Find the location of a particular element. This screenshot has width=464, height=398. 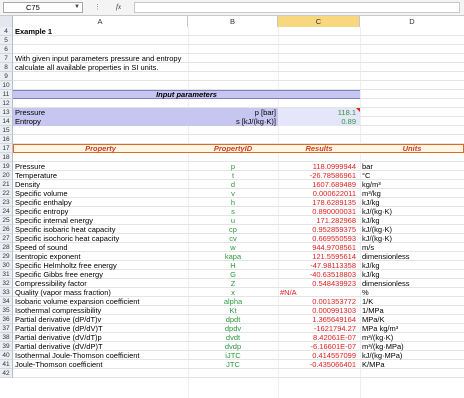

row-header: 27 is located at coordinates (6, 238).